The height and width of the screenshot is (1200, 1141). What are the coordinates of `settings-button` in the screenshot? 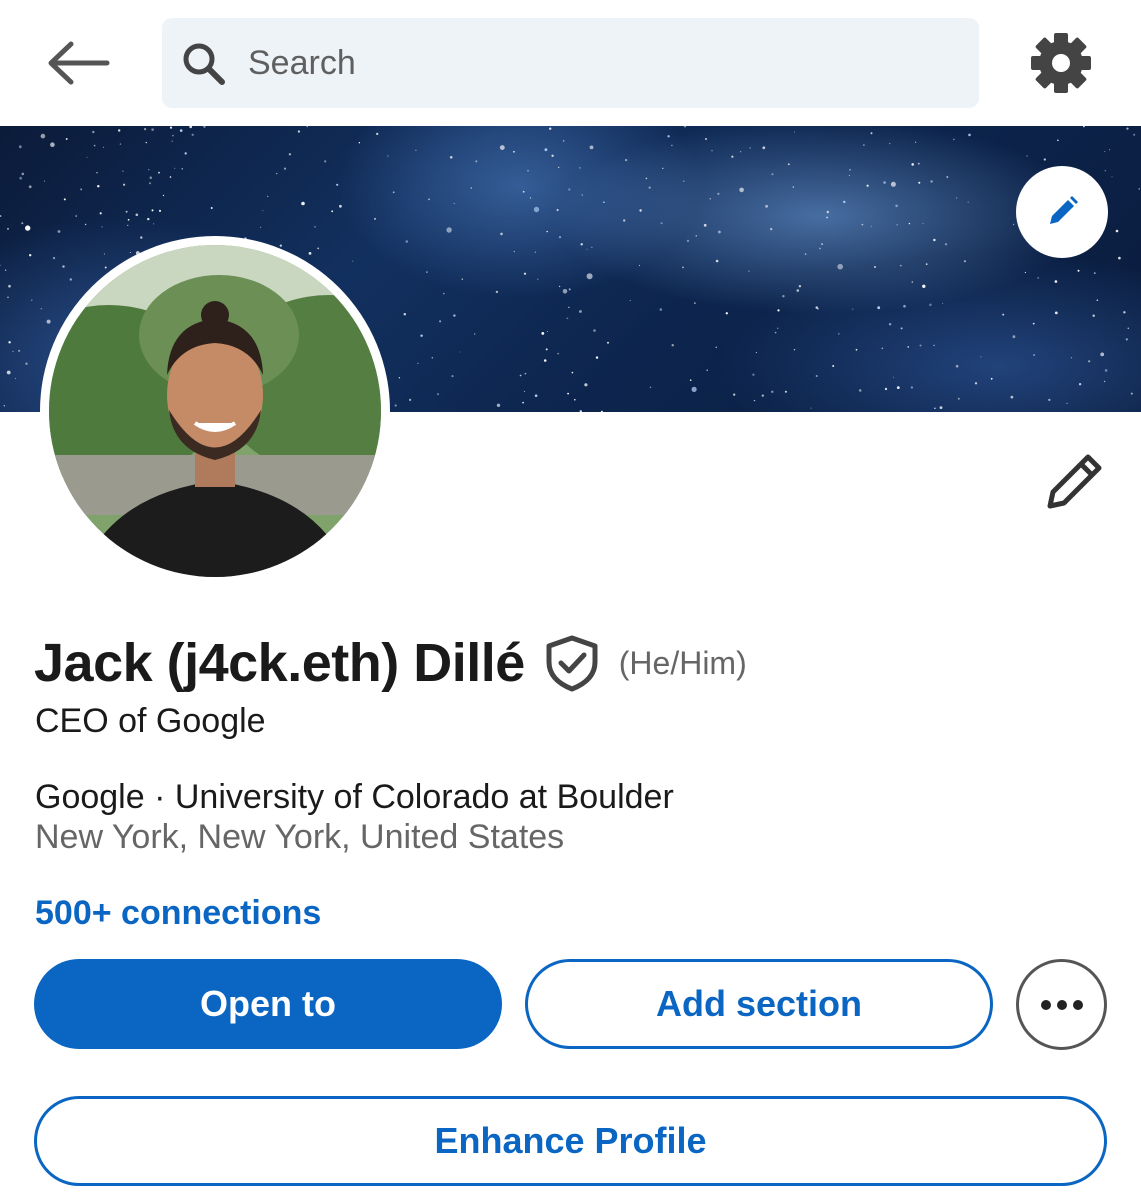 It's located at (1061, 63).